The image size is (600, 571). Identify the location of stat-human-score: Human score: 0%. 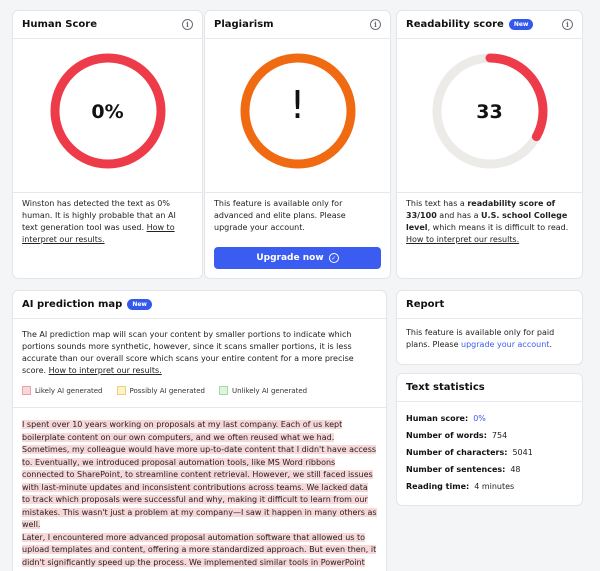
(446, 418).